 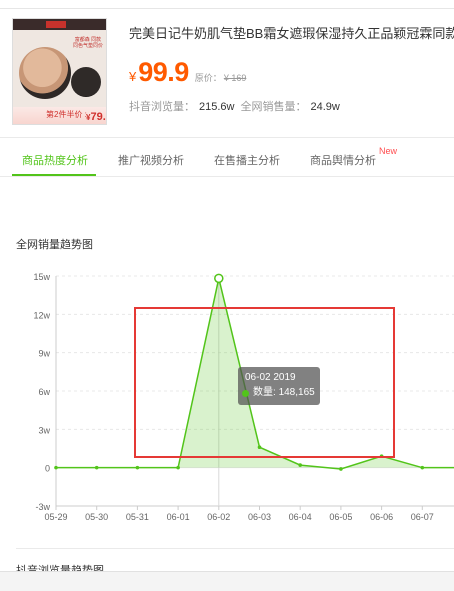 I want to click on x-tick-label: 06-03, so click(x=259, y=517).